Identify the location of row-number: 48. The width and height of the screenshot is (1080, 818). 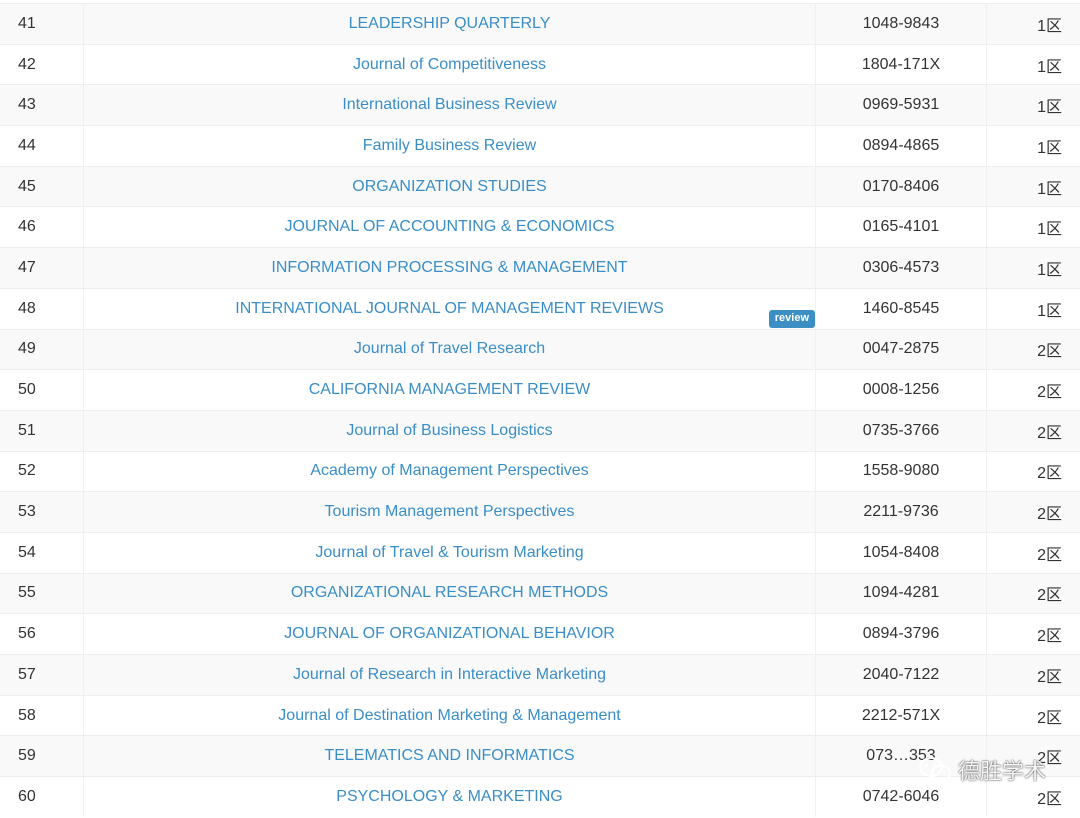
(42, 308).